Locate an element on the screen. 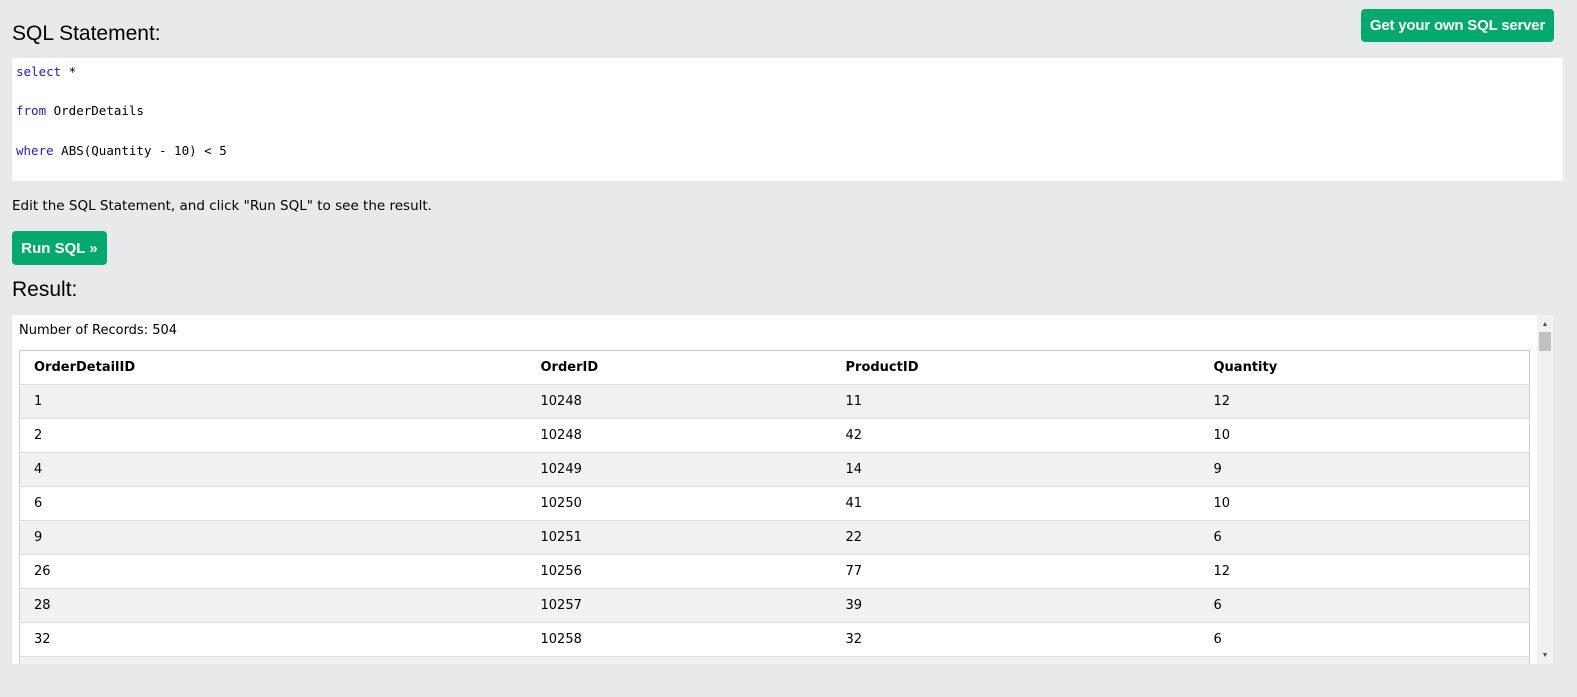 This screenshot has width=1577, height=697. table-row: 28 10257 39 6 is located at coordinates (774, 605).